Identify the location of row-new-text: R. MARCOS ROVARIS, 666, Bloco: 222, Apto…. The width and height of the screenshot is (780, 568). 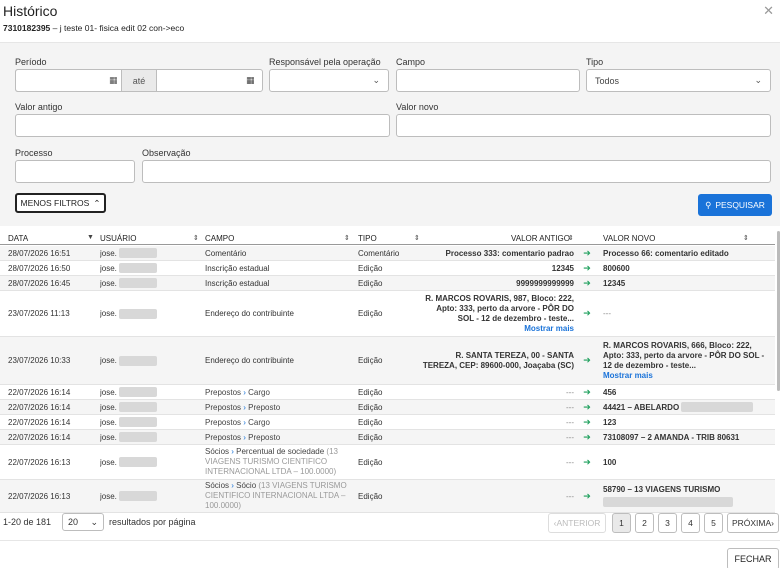
(684, 355).